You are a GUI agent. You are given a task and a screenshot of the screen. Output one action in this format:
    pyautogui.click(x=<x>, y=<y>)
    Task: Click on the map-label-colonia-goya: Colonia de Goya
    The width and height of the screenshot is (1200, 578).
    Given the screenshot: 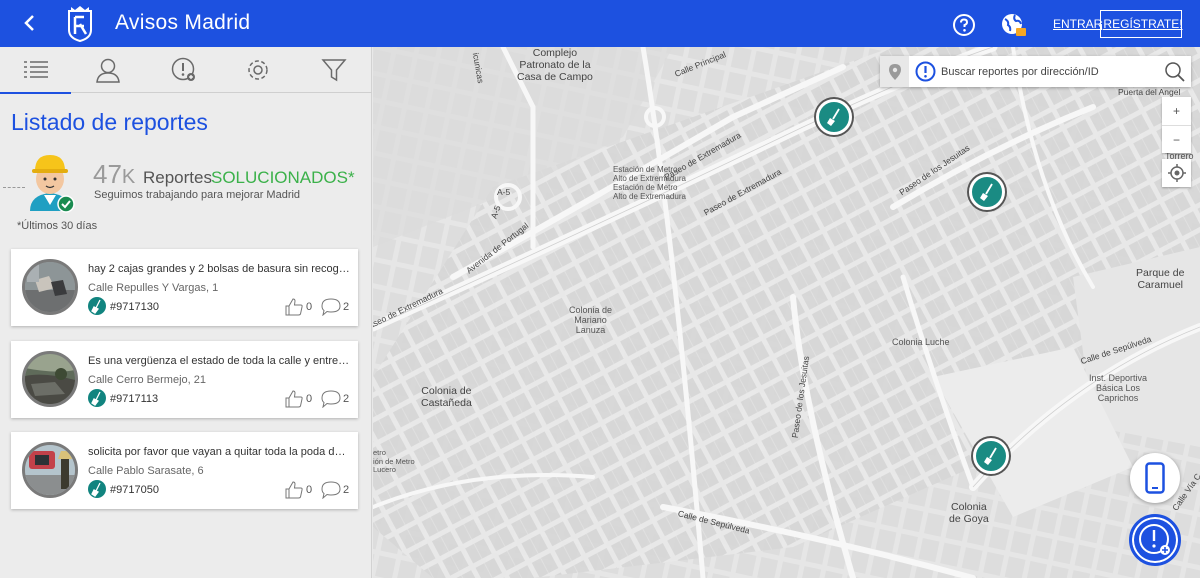 What is the action you would take?
    pyautogui.click(x=969, y=513)
    